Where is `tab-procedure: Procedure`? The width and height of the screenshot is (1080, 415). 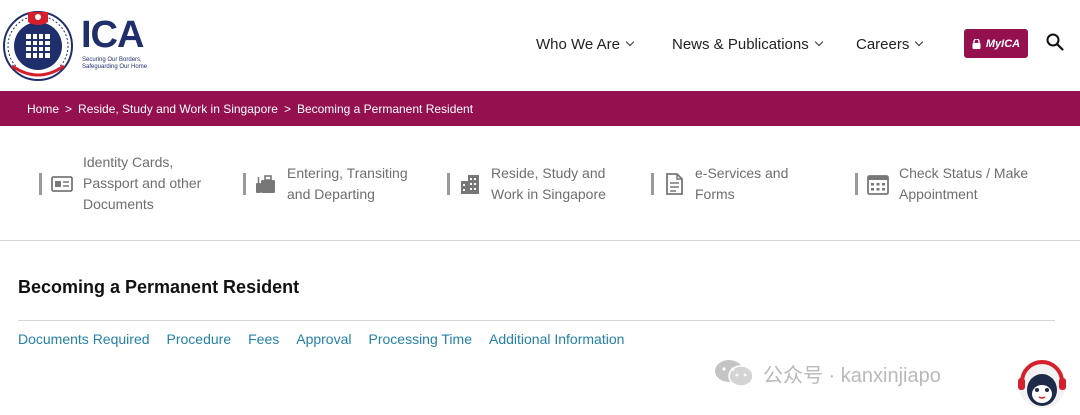
tab-procedure: Procedure is located at coordinates (199, 339).